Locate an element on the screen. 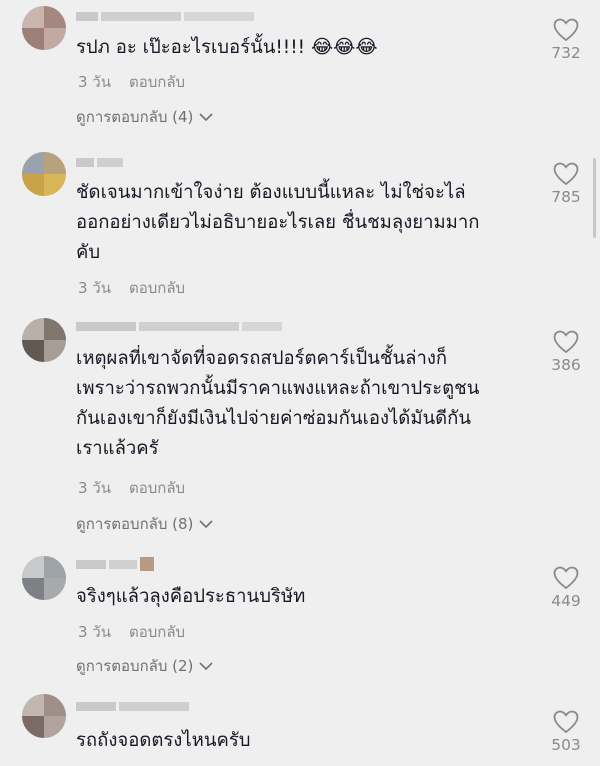 The image size is (600, 766). like-button: 503 is located at coordinates (566, 732).